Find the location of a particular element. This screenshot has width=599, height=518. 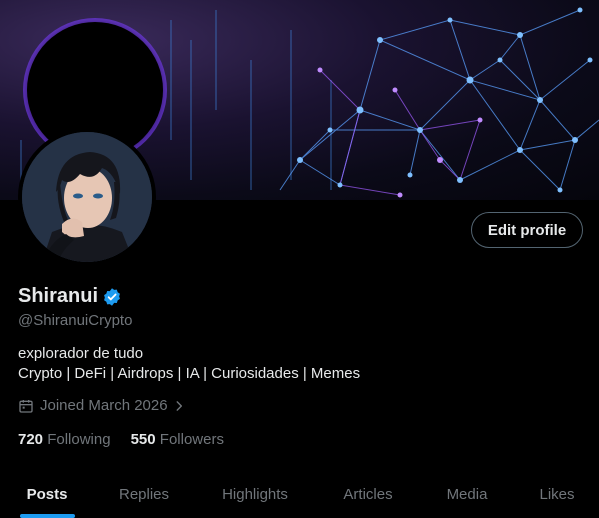

followers-label: Followers is located at coordinates (191, 439).